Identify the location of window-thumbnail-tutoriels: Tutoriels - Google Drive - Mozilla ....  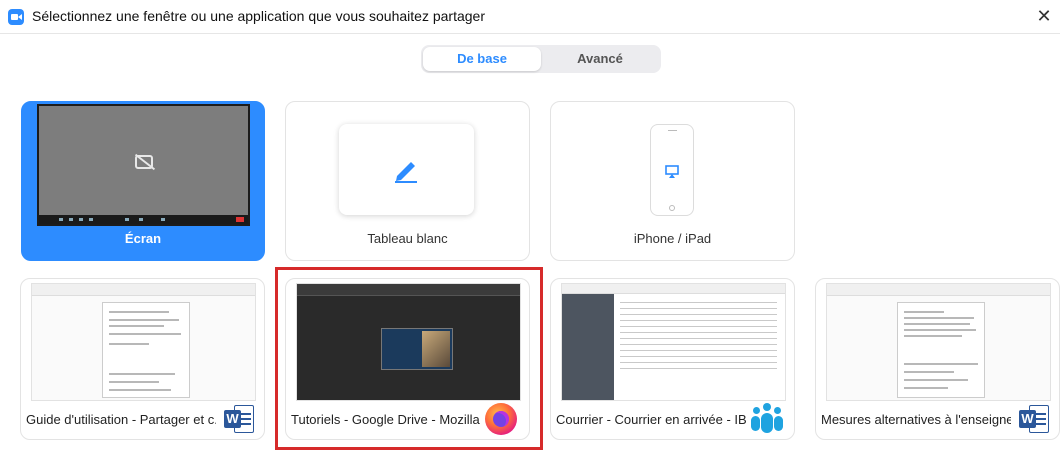
(407, 359).